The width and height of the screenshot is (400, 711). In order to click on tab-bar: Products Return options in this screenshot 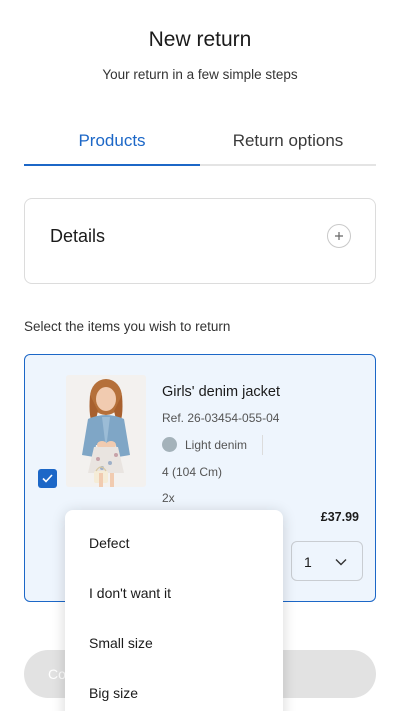, I will do `click(200, 143)`.